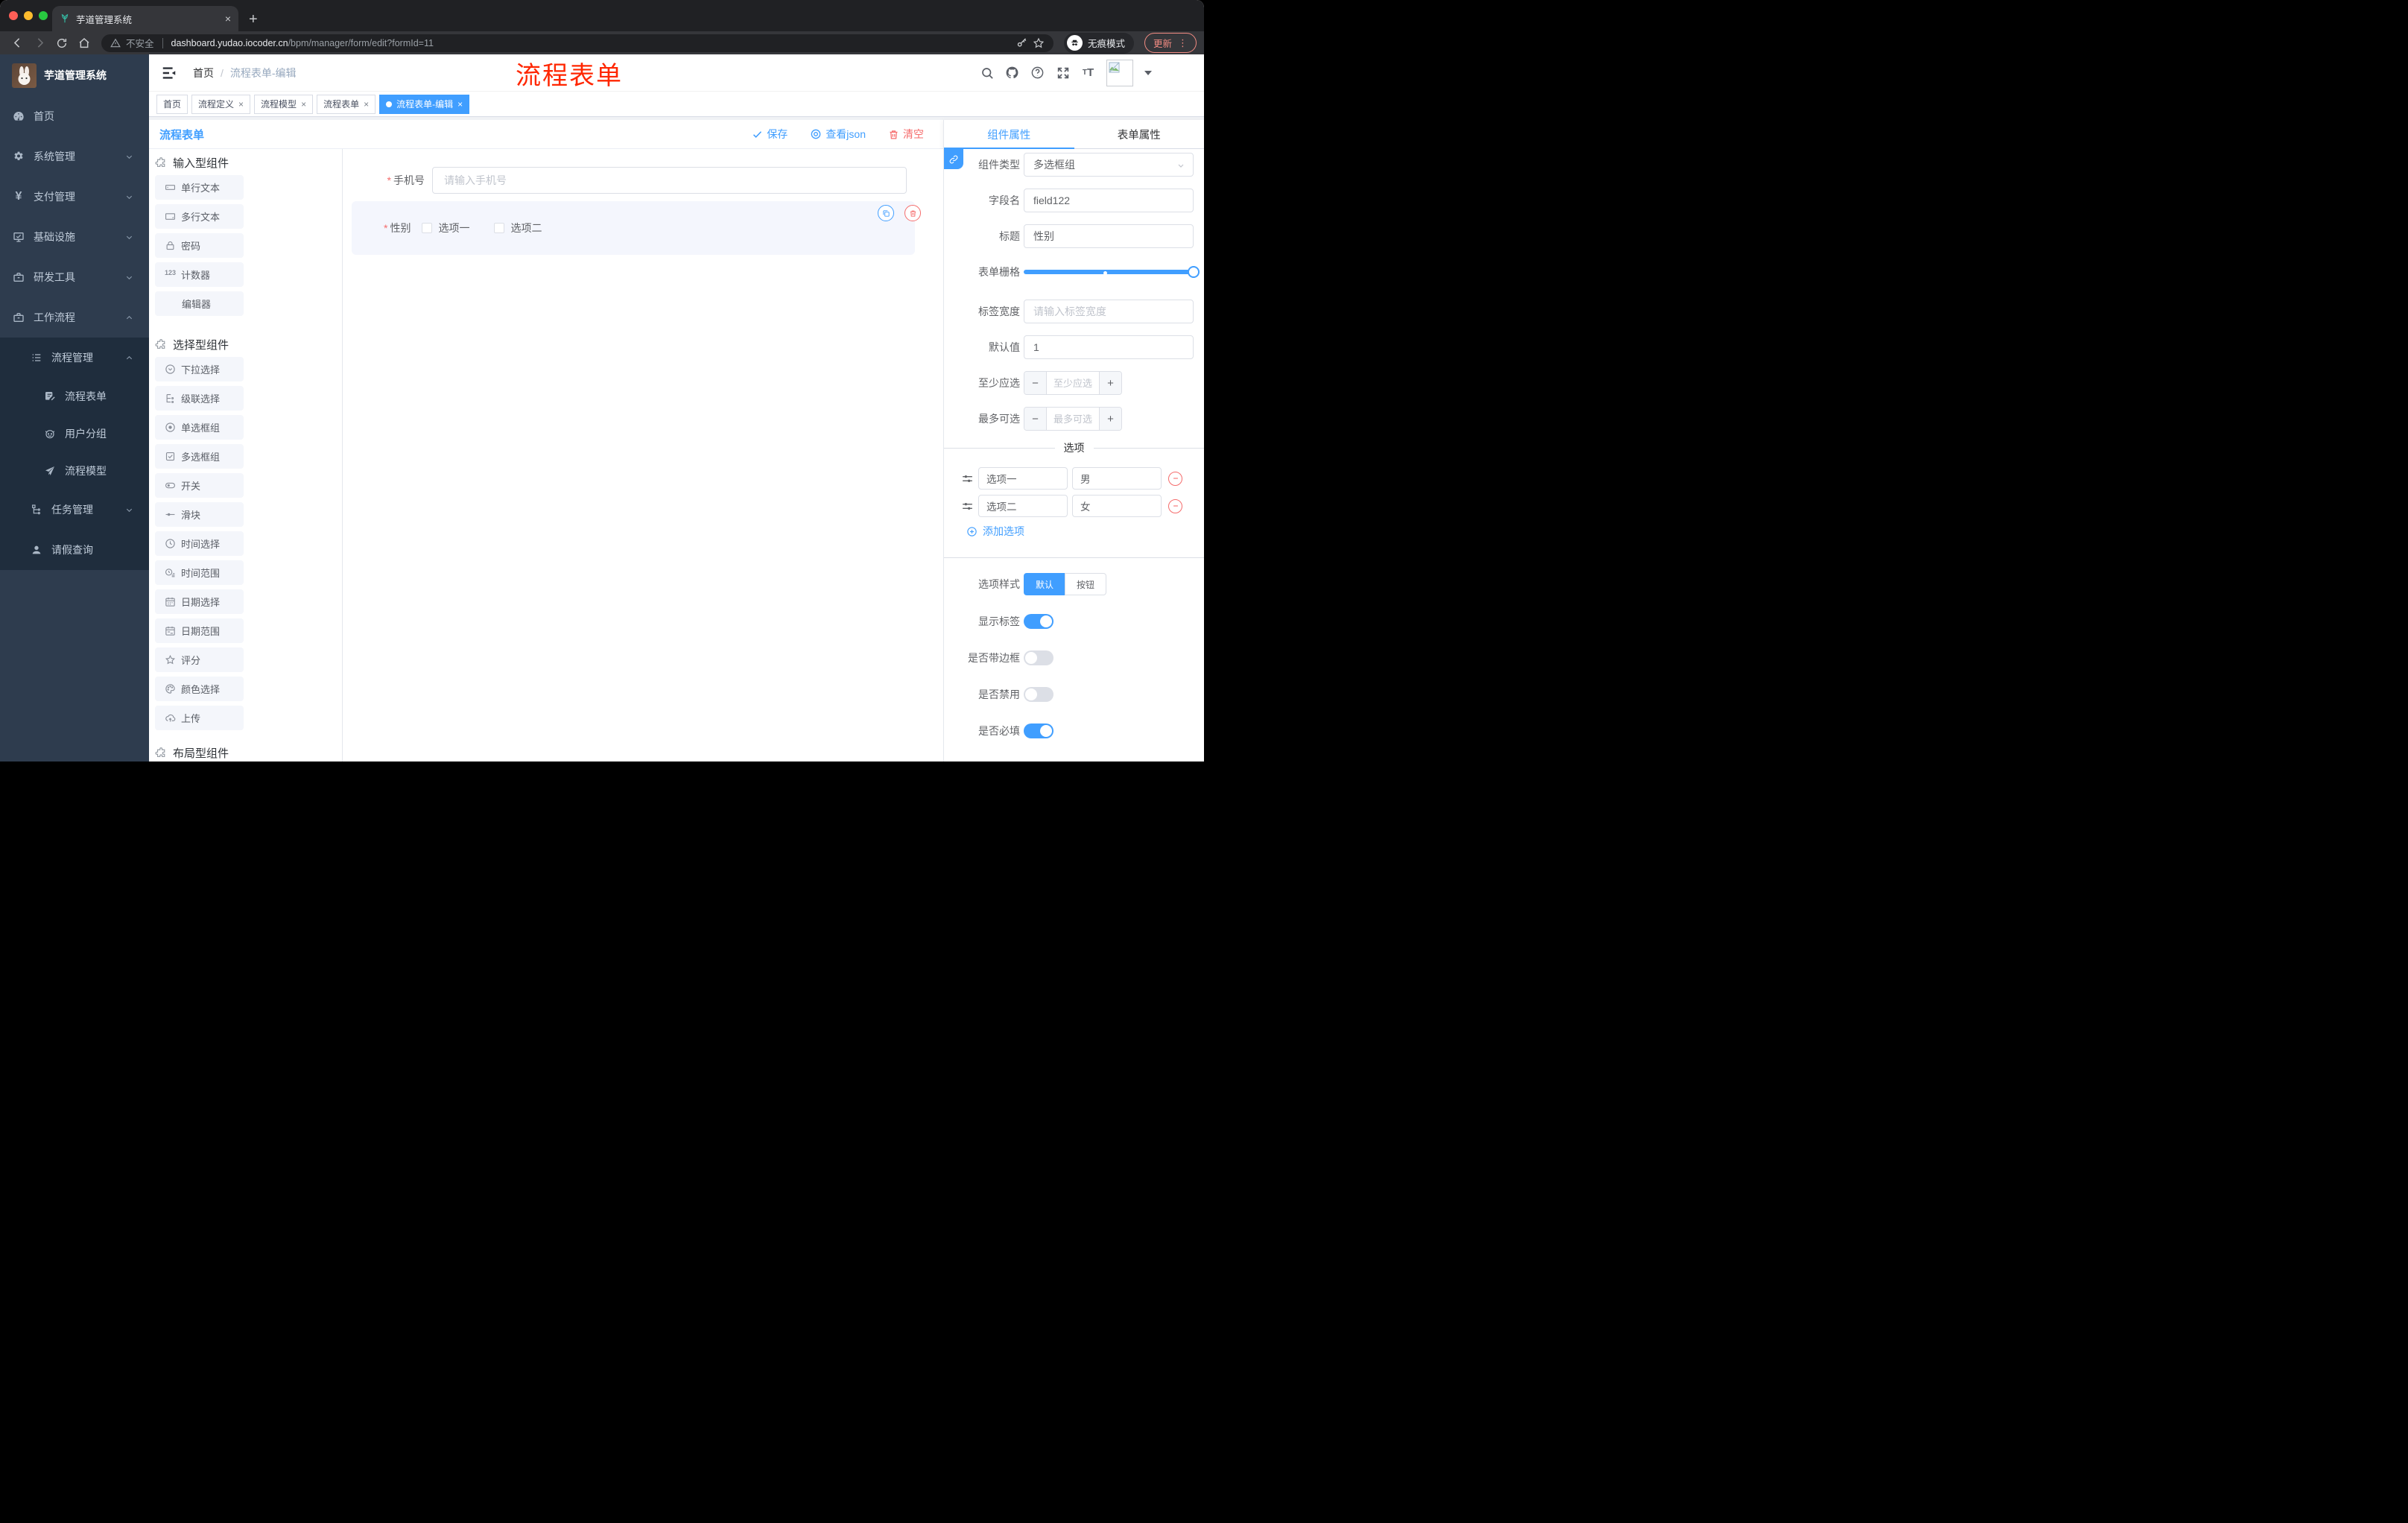  Describe the element at coordinates (228, 19) in the screenshot. I see `tab-close-icon: ×` at that location.